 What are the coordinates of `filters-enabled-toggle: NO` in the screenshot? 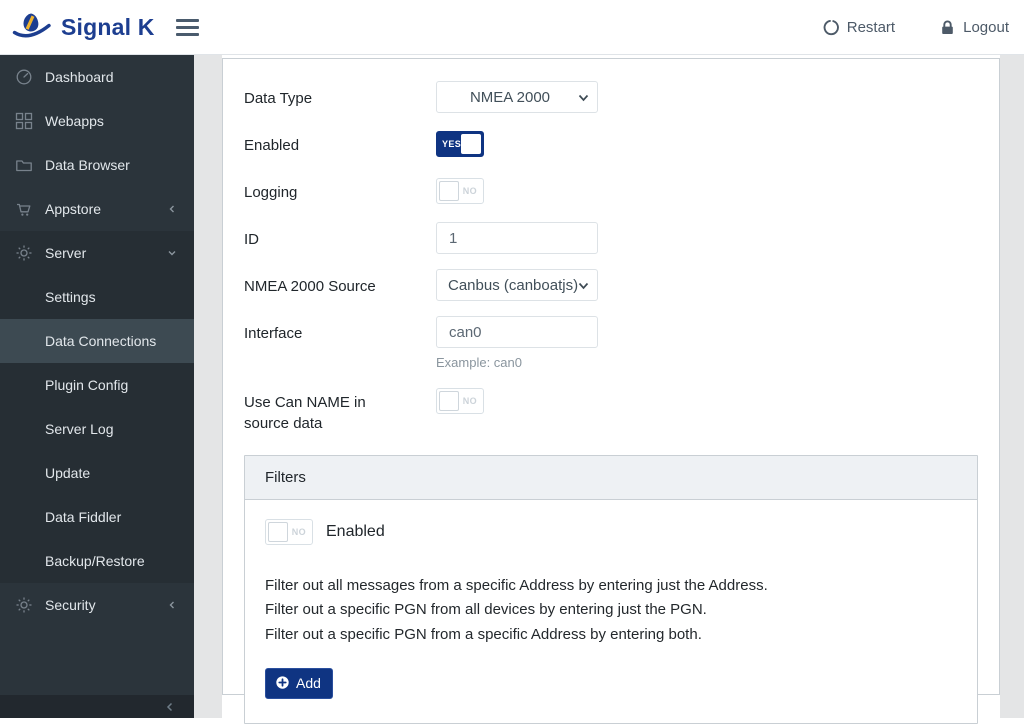 It's located at (289, 532).